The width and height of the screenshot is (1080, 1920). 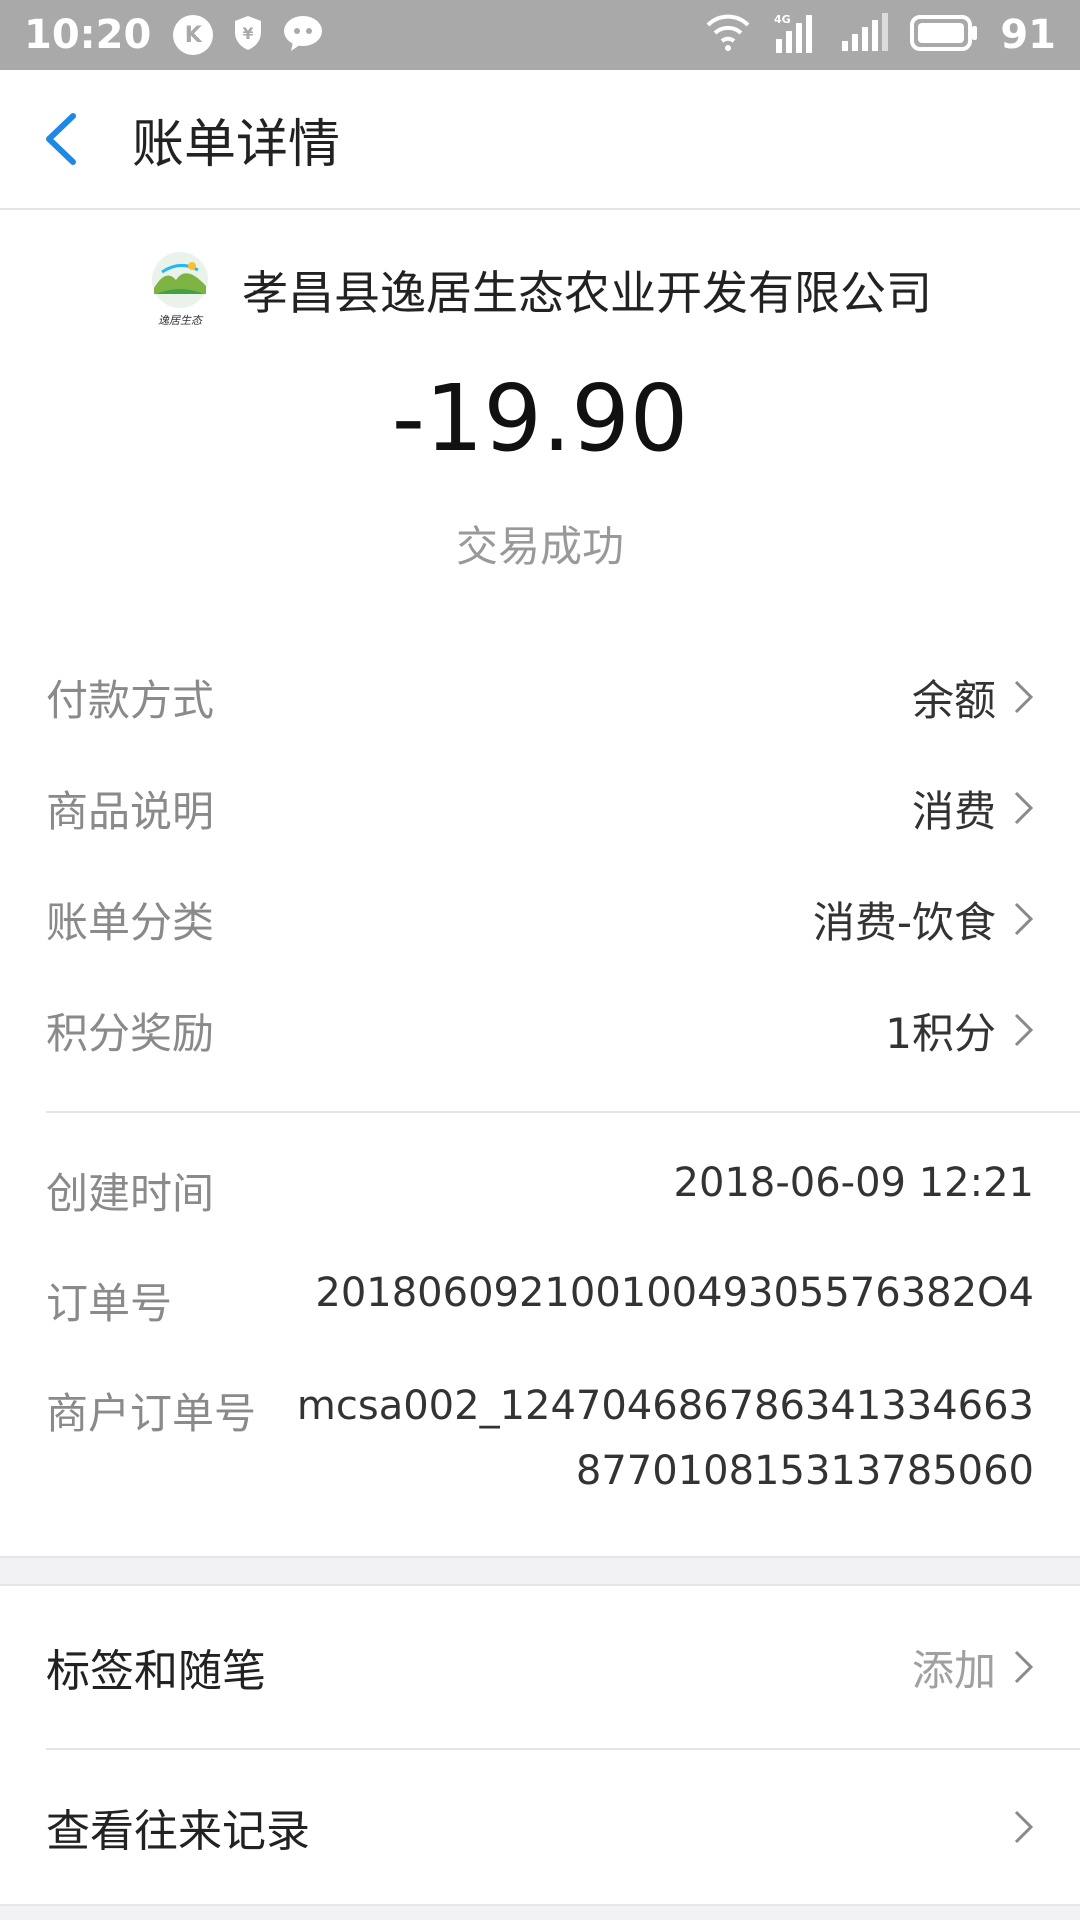 I want to click on status-right-icons: 4G 91, so click(x=881, y=35).